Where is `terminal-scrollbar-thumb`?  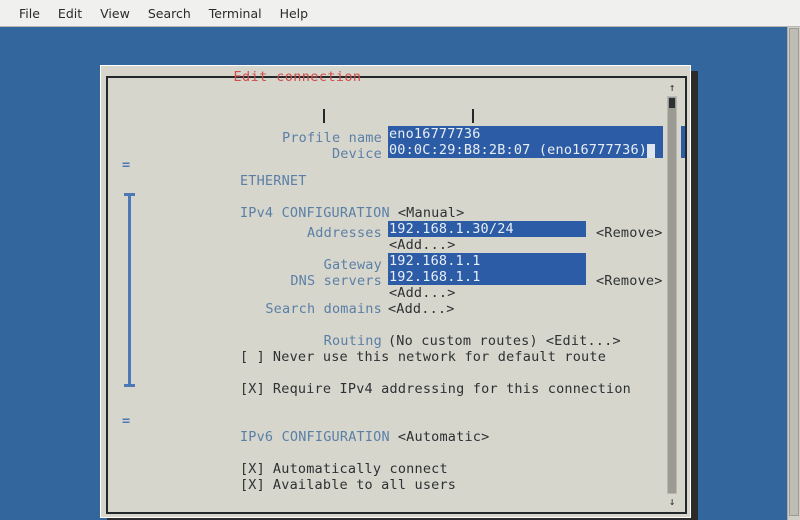
terminal-scrollbar-thumb is located at coordinates (794, 272).